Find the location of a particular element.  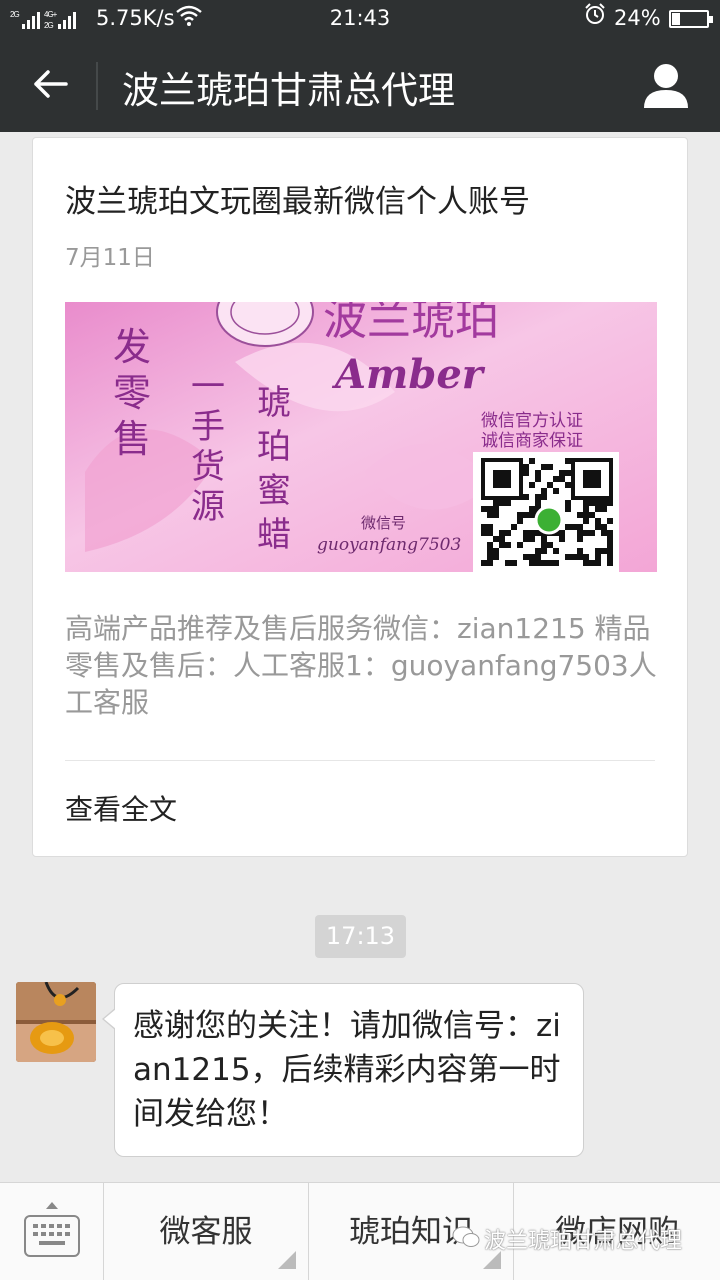

page-title: 波兰琥珀甘肃总代理 is located at coordinates (288, 90).